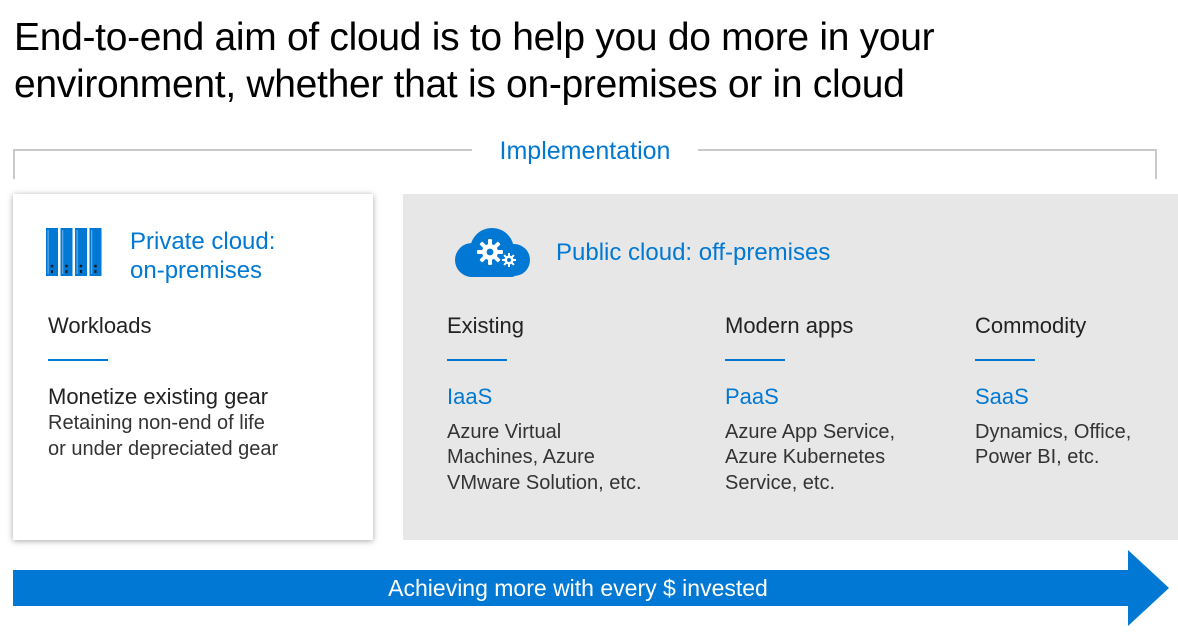  What do you see at coordinates (78, 360) in the screenshot?
I see `workloads-rule` at bounding box center [78, 360].